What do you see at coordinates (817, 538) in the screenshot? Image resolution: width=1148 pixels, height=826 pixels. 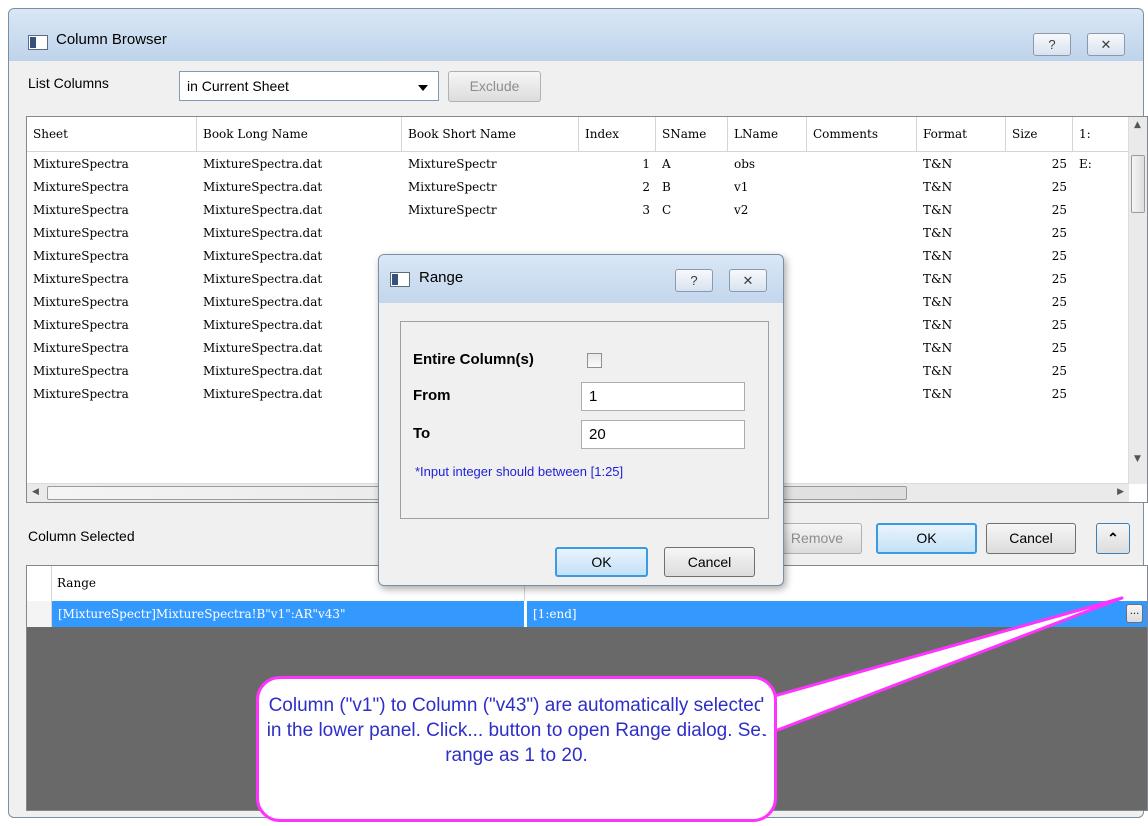 I see `remove-button: Remove` at bounding box center [817, 538].